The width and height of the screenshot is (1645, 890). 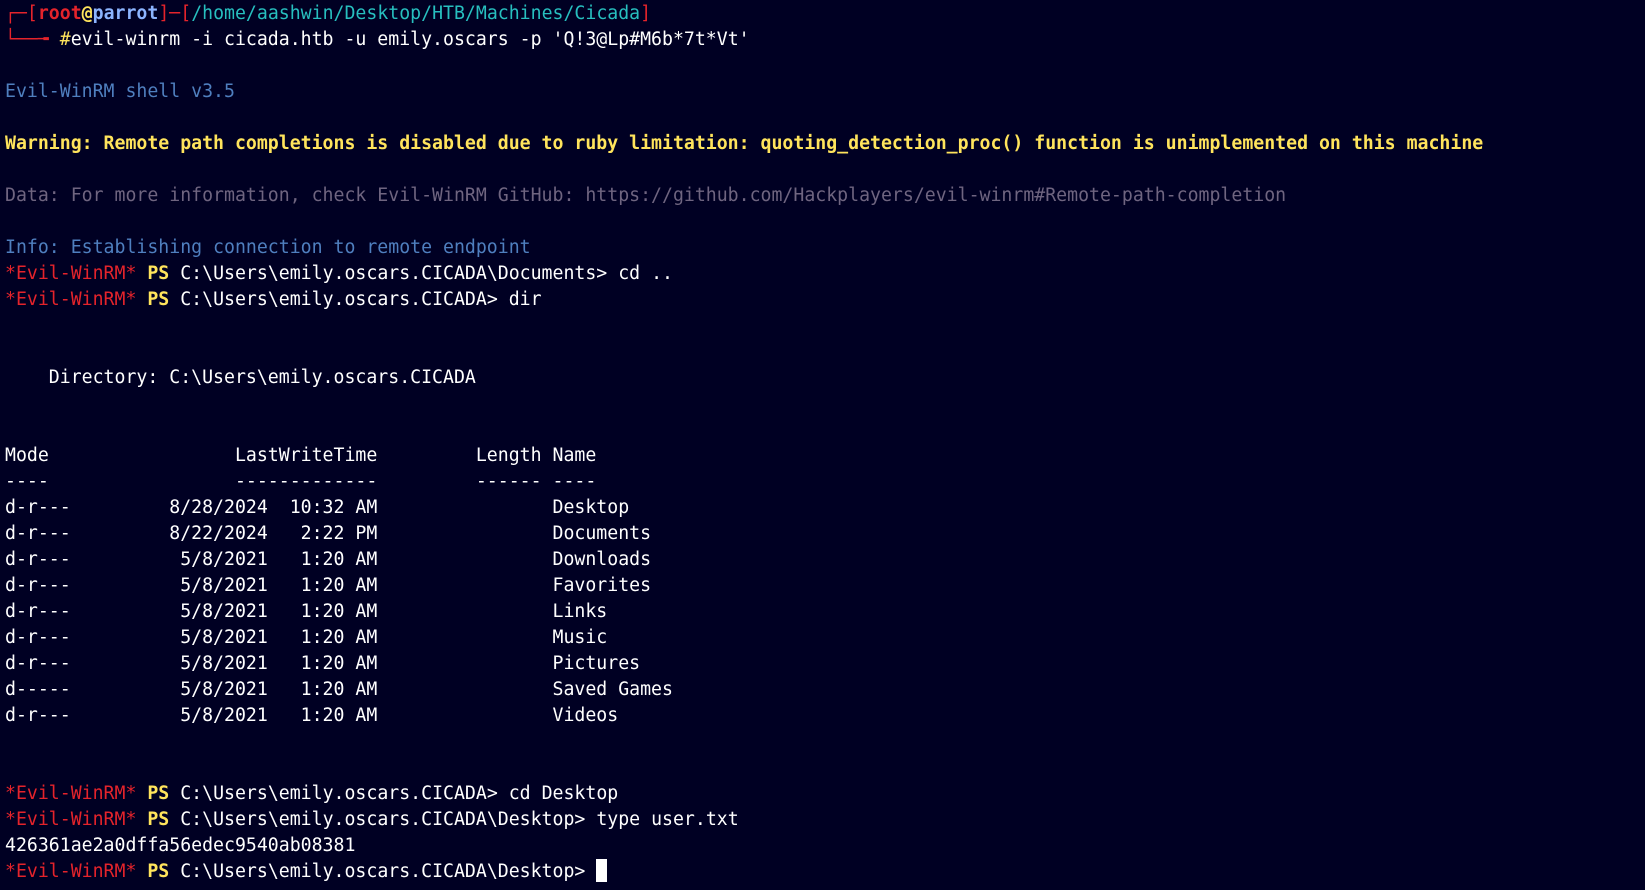 What do you see at coordinates (394, 273) in the screenshot?
I see `ps-path: C:\Users\emily.oscars.CICADA\Documents>` at bounding box center [394, 273].